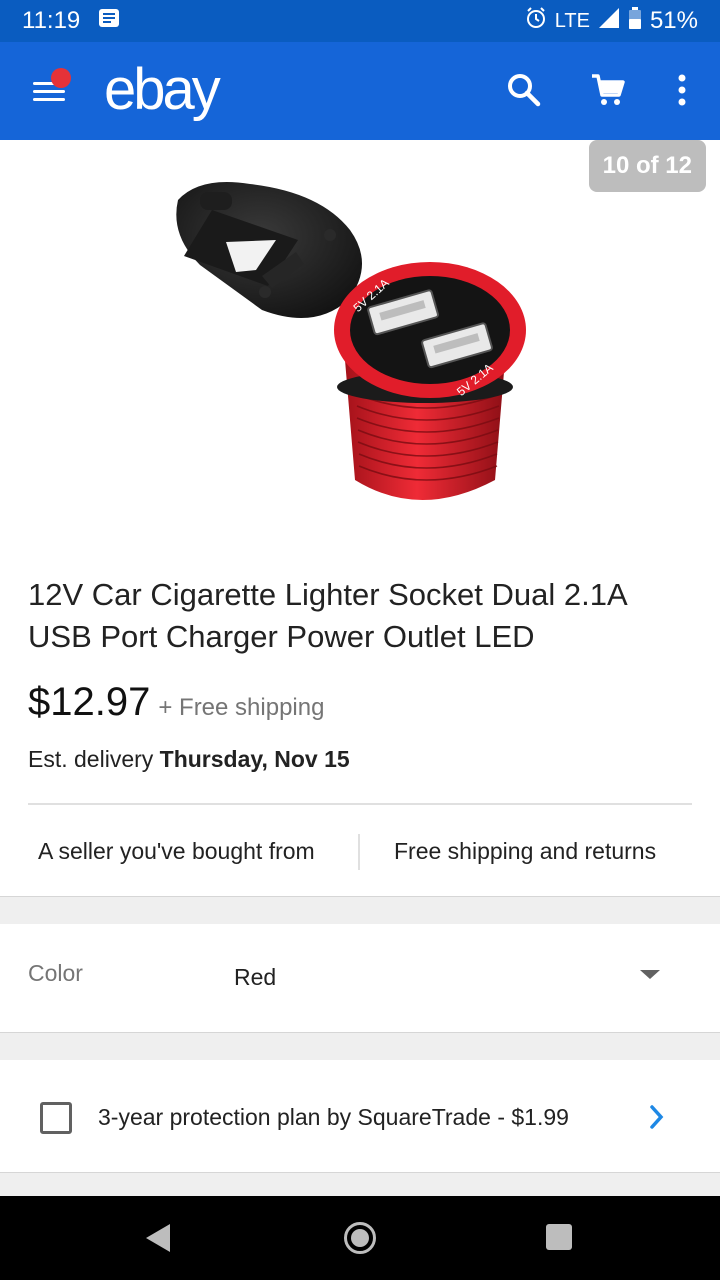  Describe the element at coordinates (50, 90) in the screenshot. I see `menu-icon` at that location.